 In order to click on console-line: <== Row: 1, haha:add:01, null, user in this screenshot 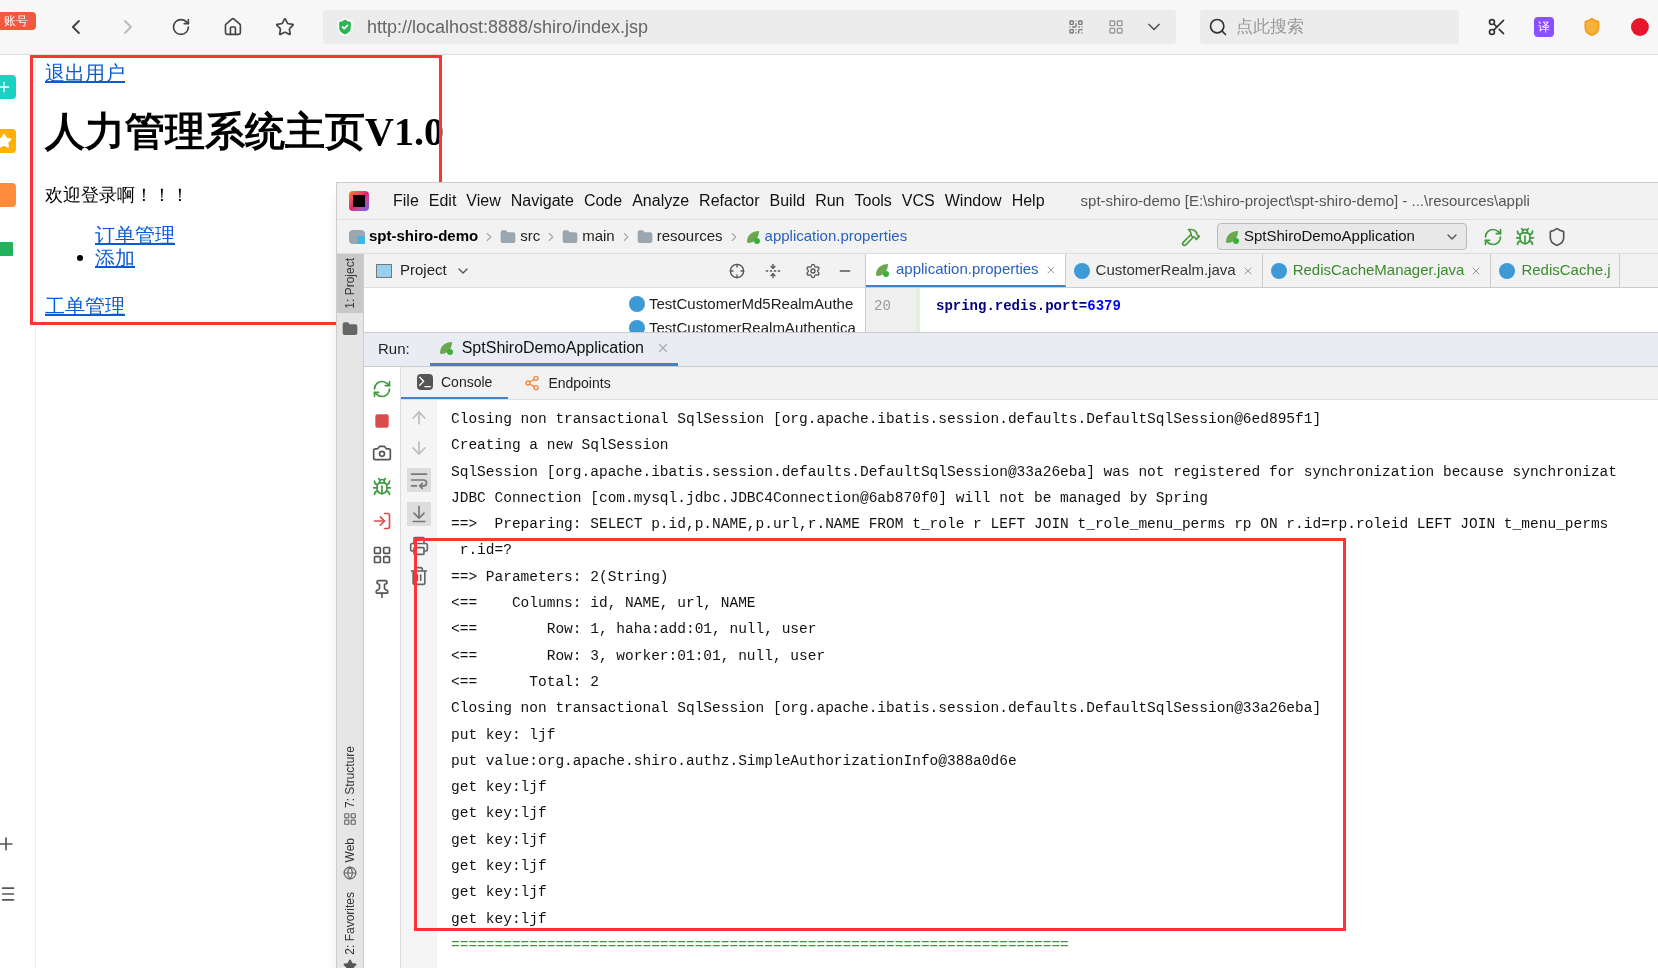, I will do `click(634, 630)`.